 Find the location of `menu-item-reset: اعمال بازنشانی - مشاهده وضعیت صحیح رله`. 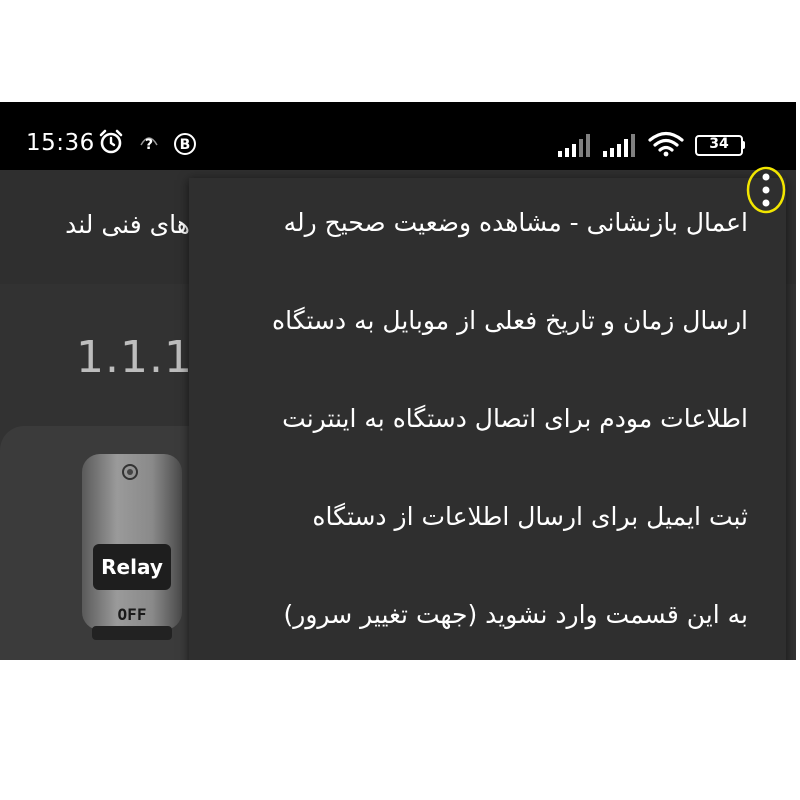

menu-item-reset: اعمال بازنشانی - مشاهده وضعیت صحیح رله is located at coordinates (516, 222).